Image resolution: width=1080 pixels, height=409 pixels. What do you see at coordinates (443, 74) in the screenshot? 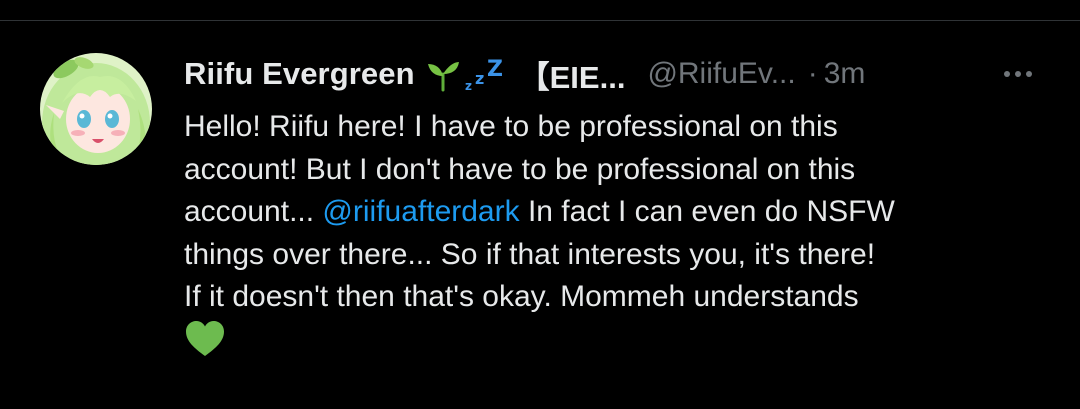
I see `seedling-icon` at bounding box center [443, 74].